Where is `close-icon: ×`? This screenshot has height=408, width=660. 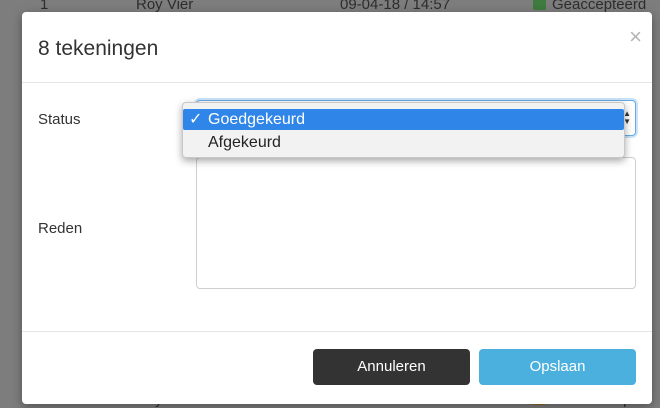
close-icon: × is located at coordinates (635, 37).